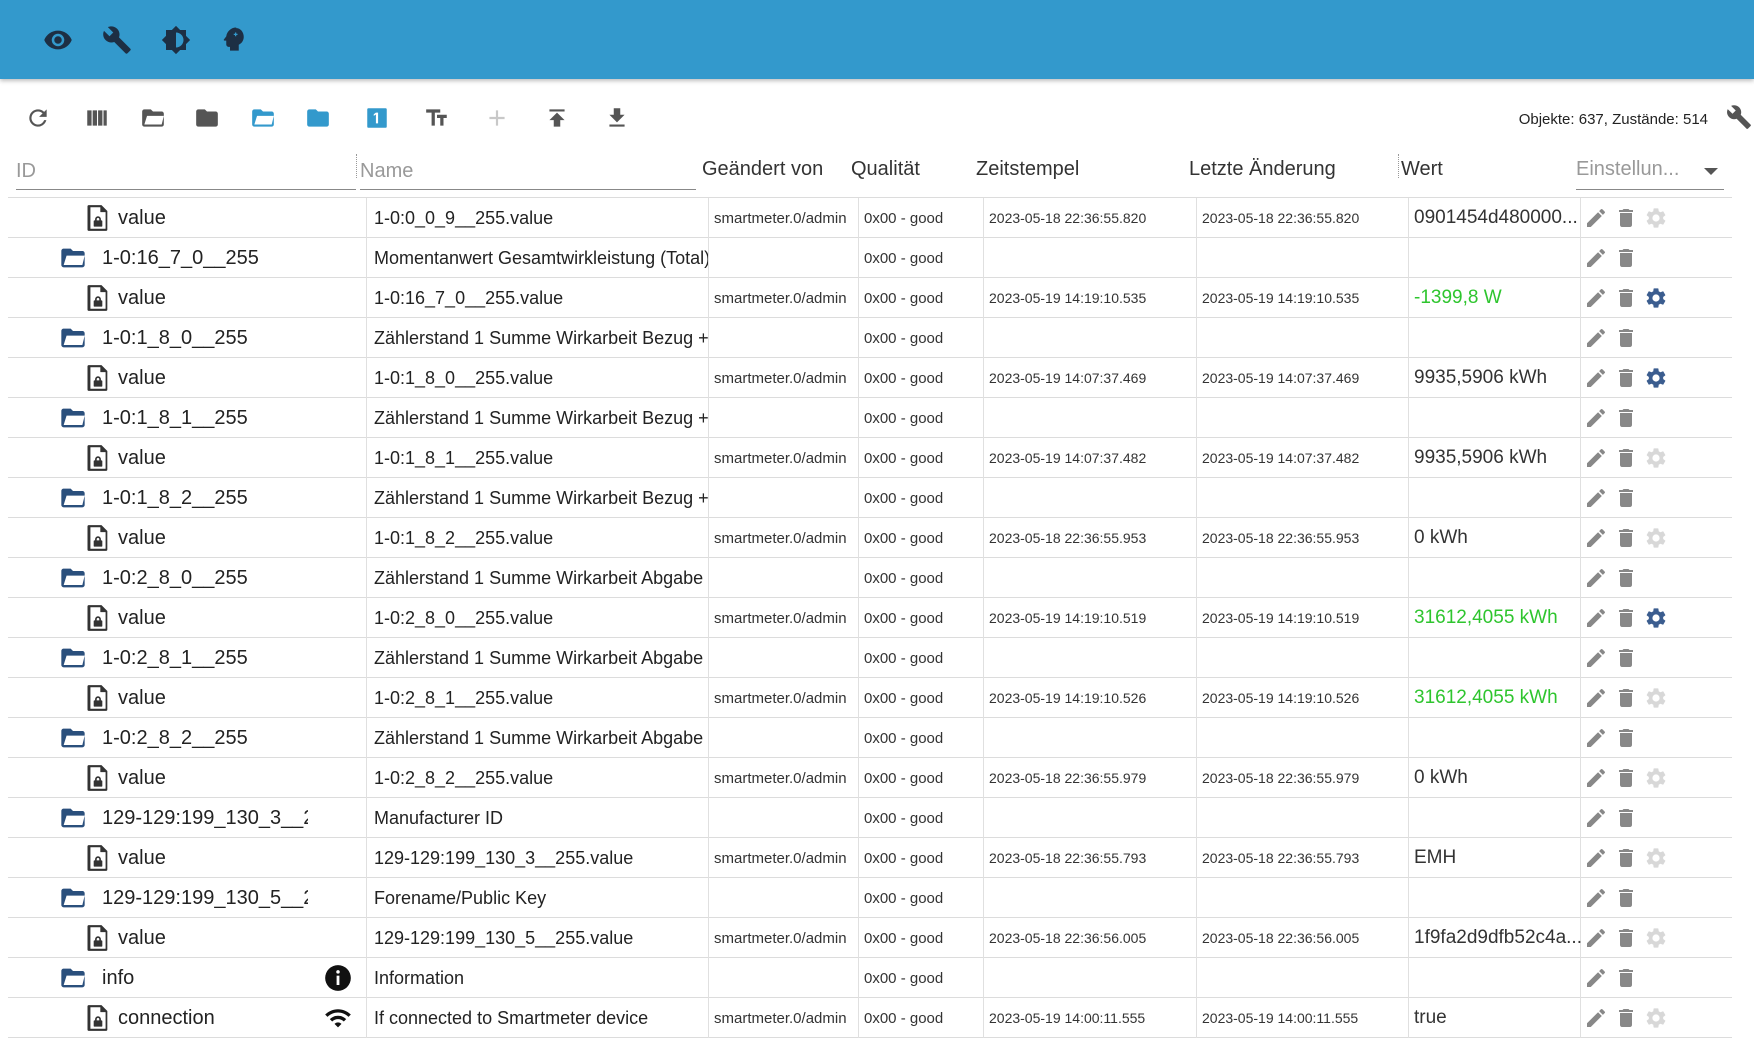 The width and height of the screenshot is (1754, 1050). I want to click on column-header-last-change: Letzte Änderung, so click(1262, 169).